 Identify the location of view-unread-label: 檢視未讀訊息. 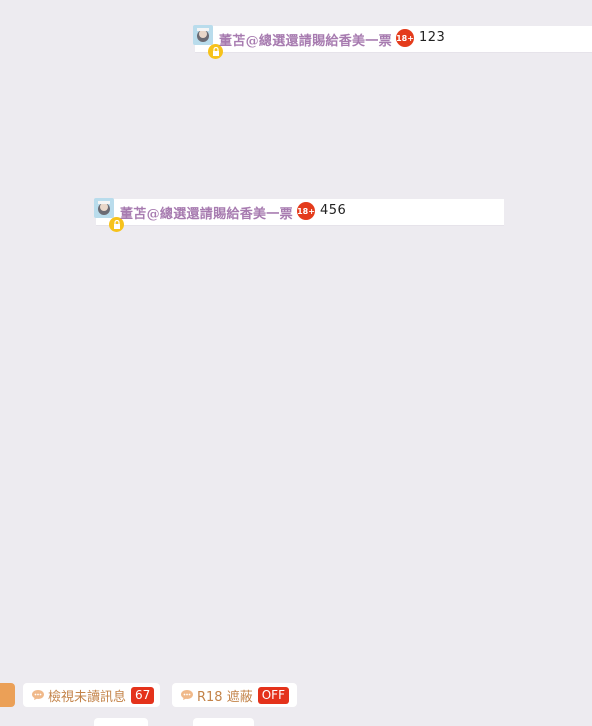
(87, 697).